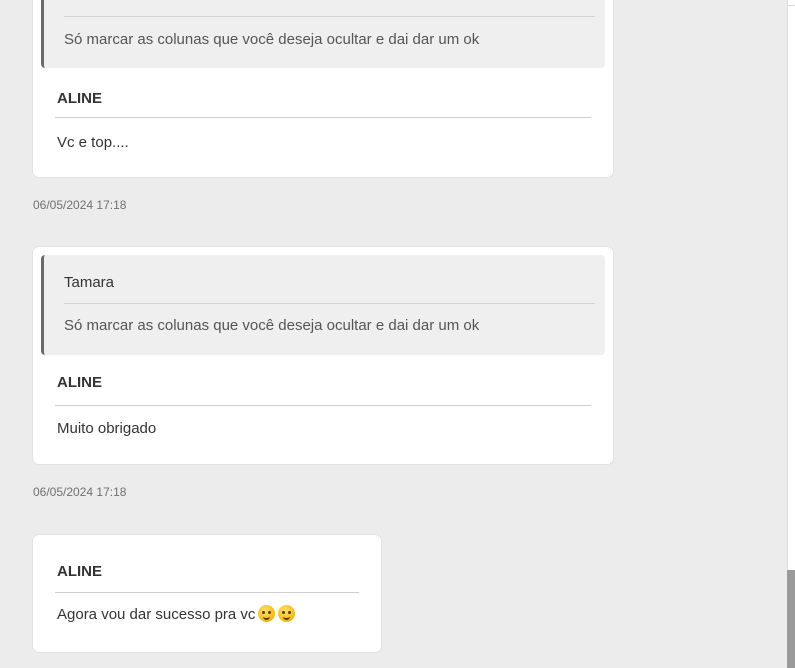 The image size is (795, 668). Describe the element at coordinates (89, 282) in the screenshot. I see `quoted-message-author: Tamara` at that location.